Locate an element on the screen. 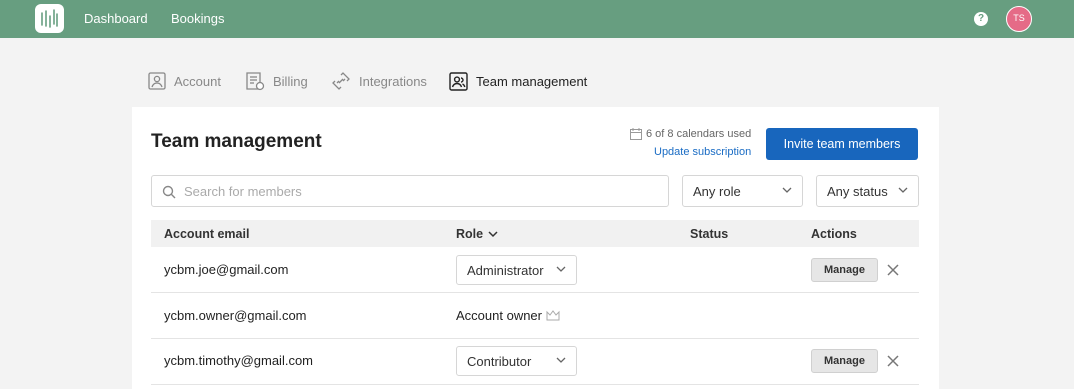 The width and height of the screenshot is (1074, 389). sort-chevron-icon is located at coordinates (493, 233).